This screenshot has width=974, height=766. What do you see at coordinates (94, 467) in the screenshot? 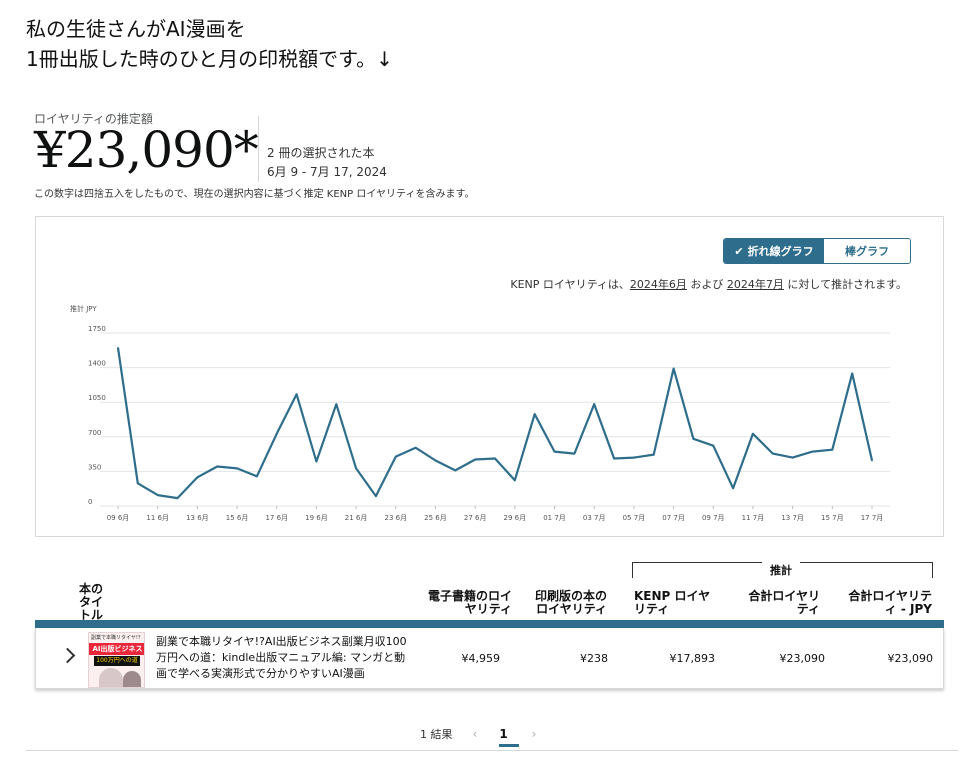
I see `y-tick-label: 350` at bounding box center [94, 467].